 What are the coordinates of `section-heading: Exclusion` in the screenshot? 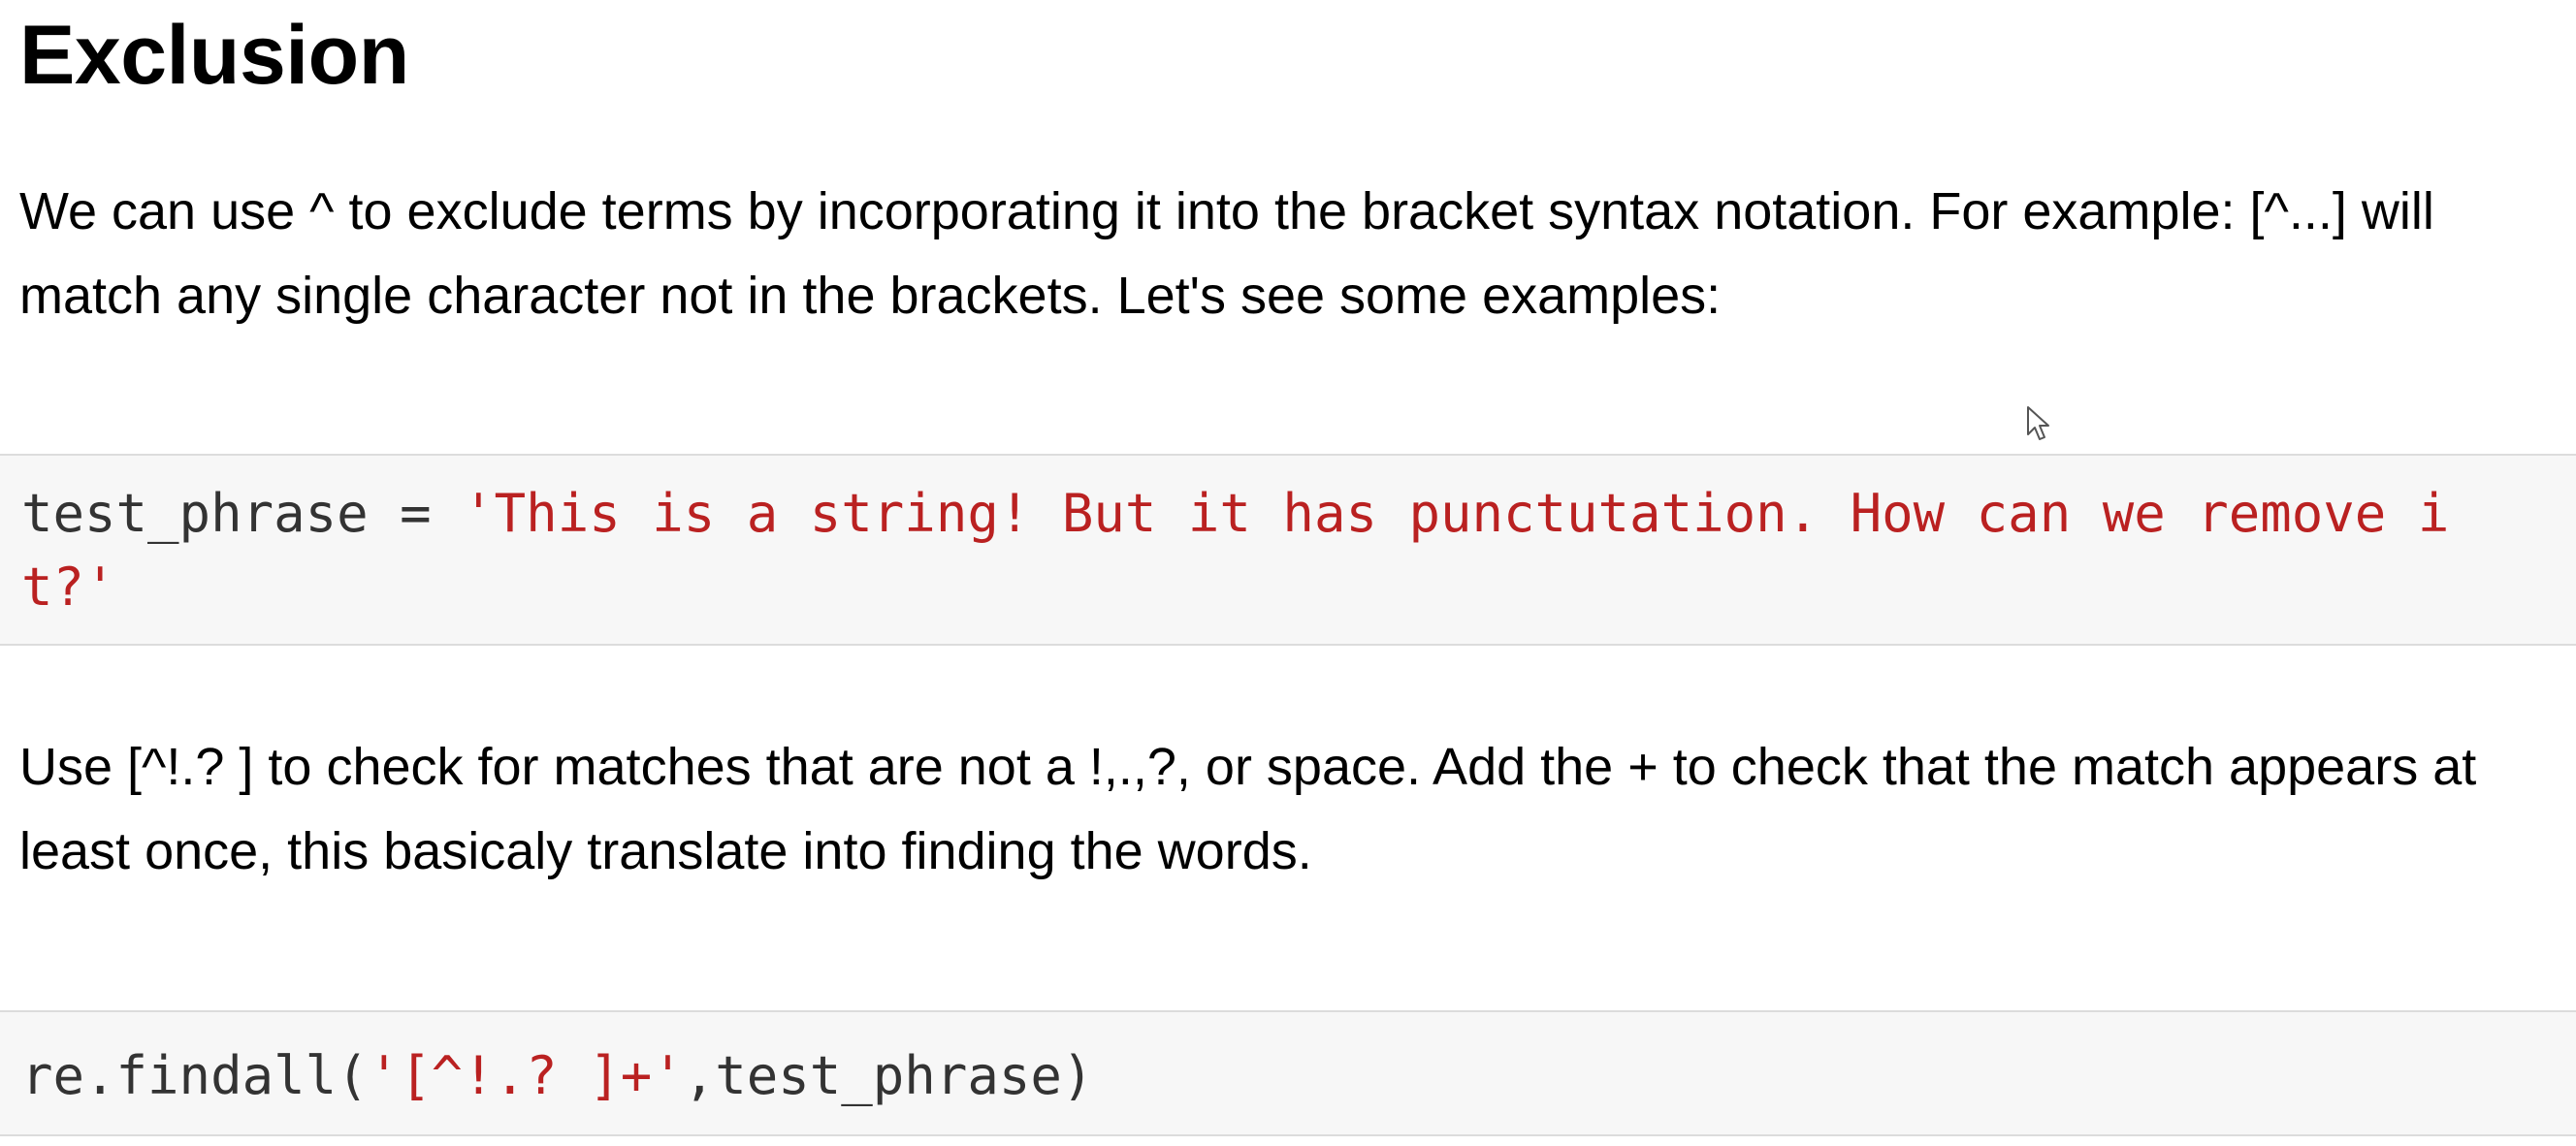 It's located at (214, 55).